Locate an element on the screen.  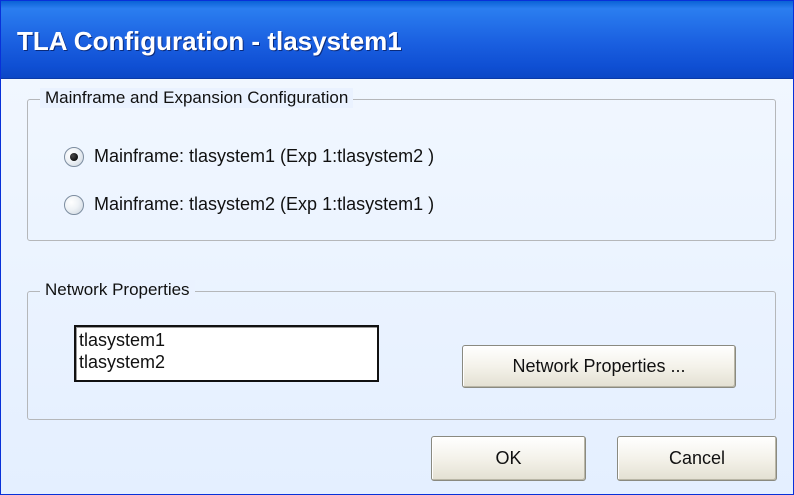
cancel-button: Cancel is located at coordinates (697, 458).